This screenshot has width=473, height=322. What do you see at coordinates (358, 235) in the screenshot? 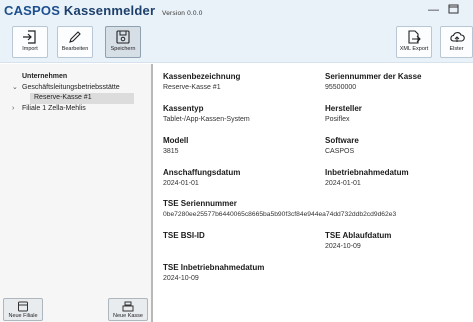
I see `field-label: TSE Ablaufdatum` at bounding box center [358, 235].